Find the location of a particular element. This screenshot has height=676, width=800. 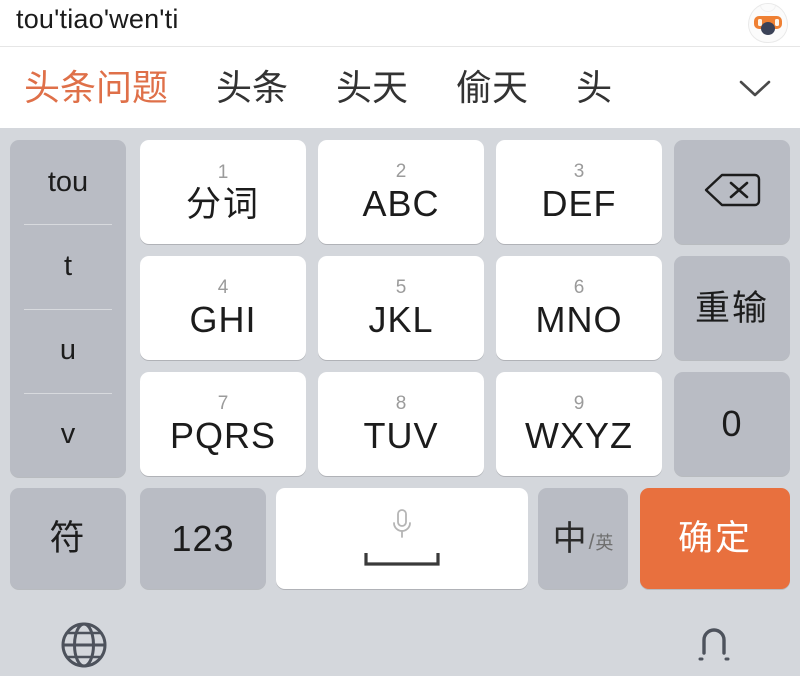

avatar-eye-right is located at coordinates (777, 22).